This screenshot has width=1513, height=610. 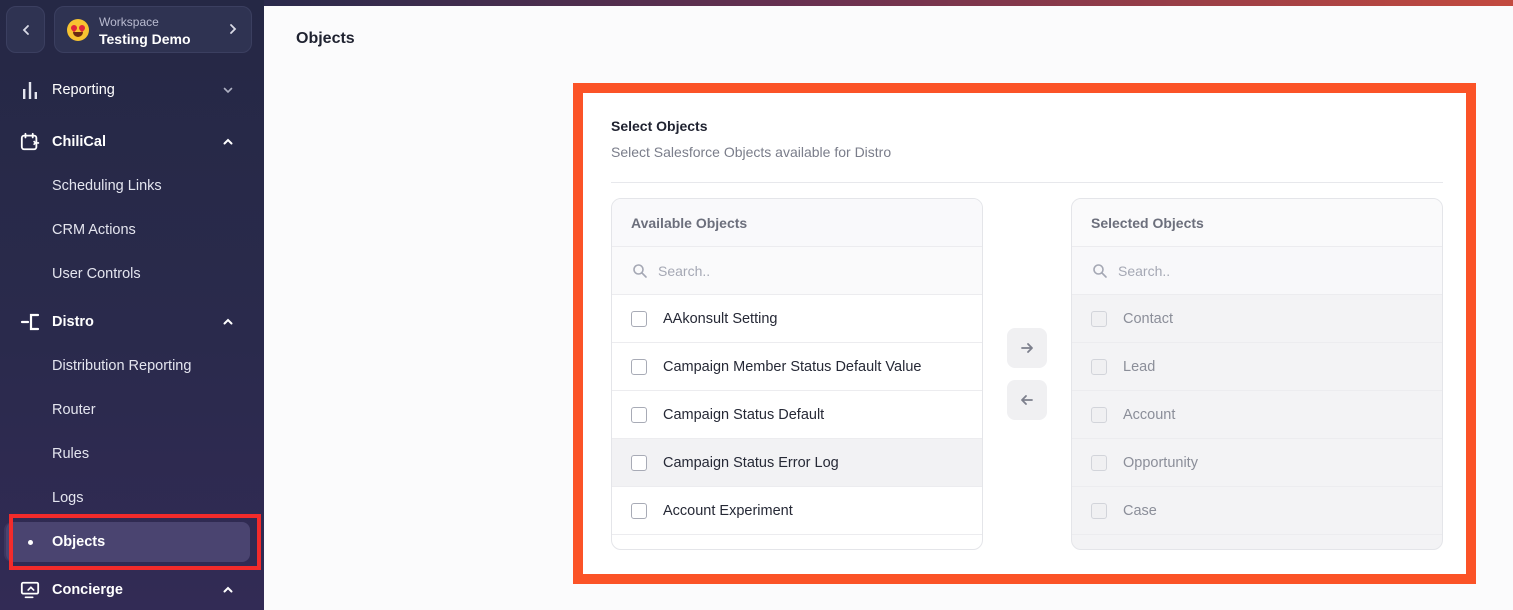 I want to click on nav-chilical-label: ChiliCal, so click(x=79, y=142).